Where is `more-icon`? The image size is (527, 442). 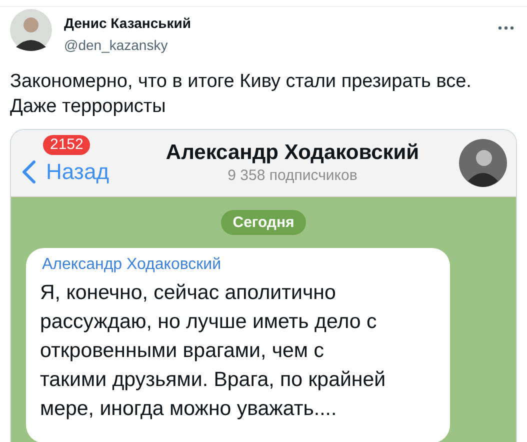 more-icon is located at coordinates (506, 28).